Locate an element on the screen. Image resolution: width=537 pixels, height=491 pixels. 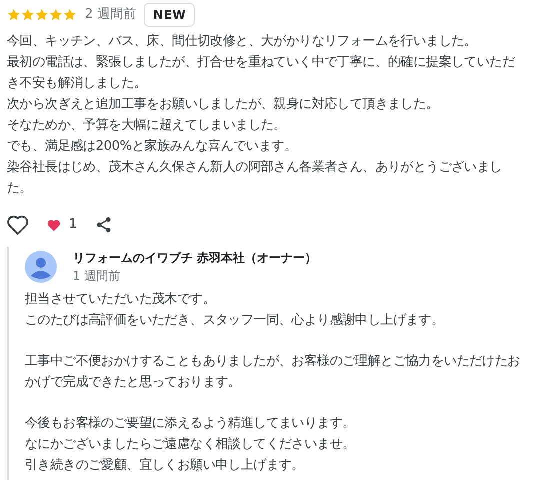
review-time: 2 週間前 is located at coordinates (110, 15).